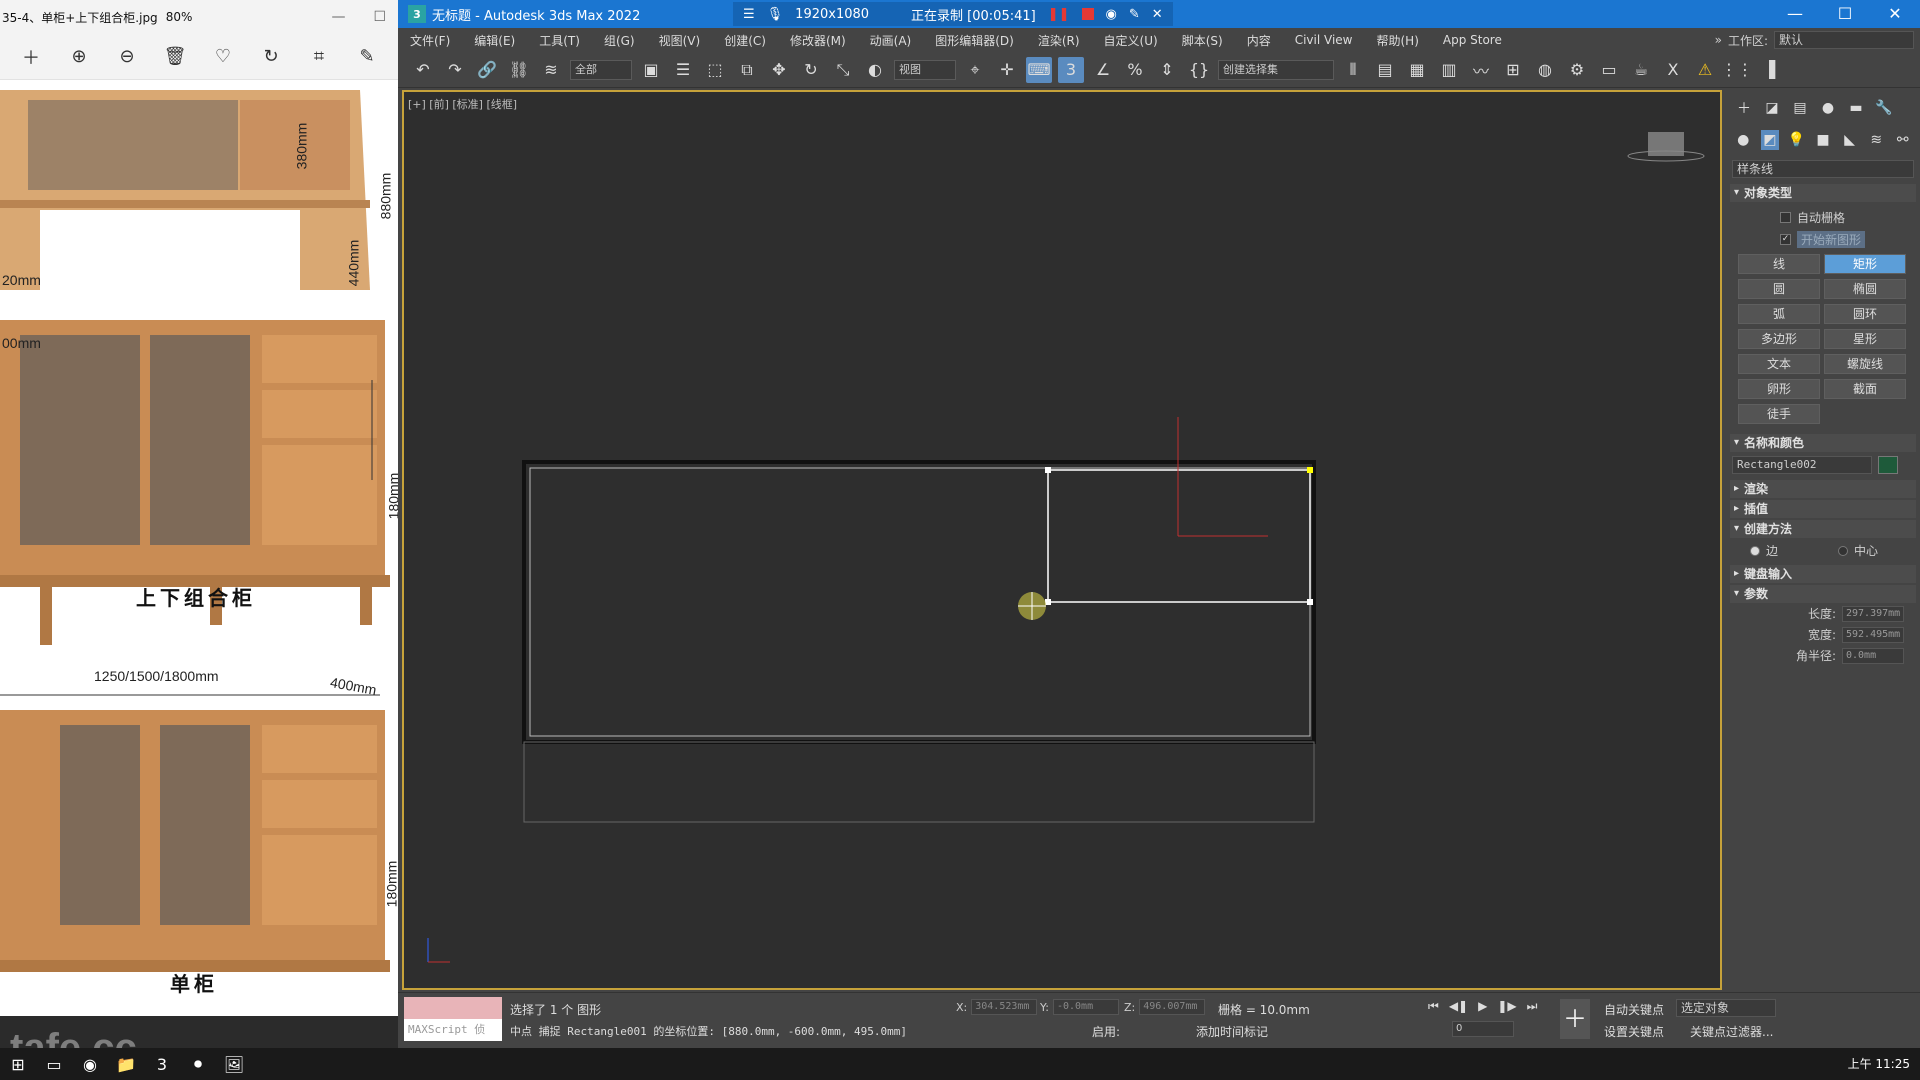  What do you see at coordinates (1458, 1006) in the screenshot?
I see `prev-frame-icon: ◀❚` at bounding box center [1458, 1006].